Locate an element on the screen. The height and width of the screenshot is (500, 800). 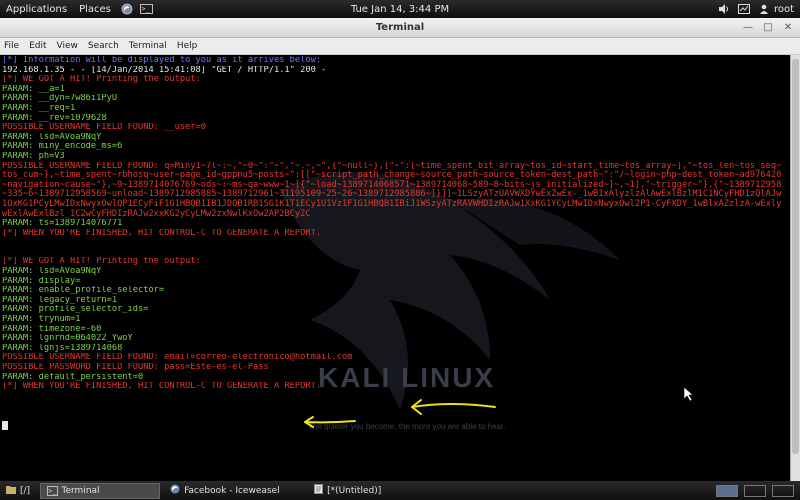
terminal-line: PARAM: lgnrnd=064022_YwoY is located at coordinates (67, 339).